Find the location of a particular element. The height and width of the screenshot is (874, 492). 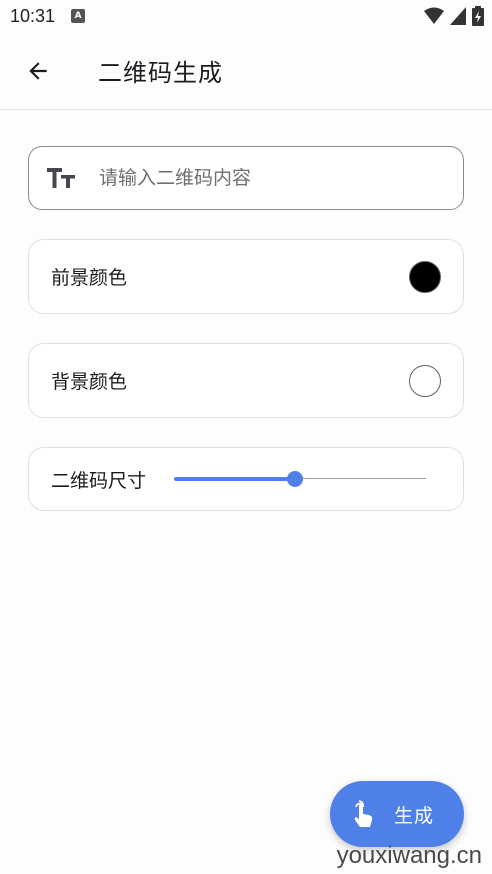

qr-content-field is located at coordinates (246, 178).